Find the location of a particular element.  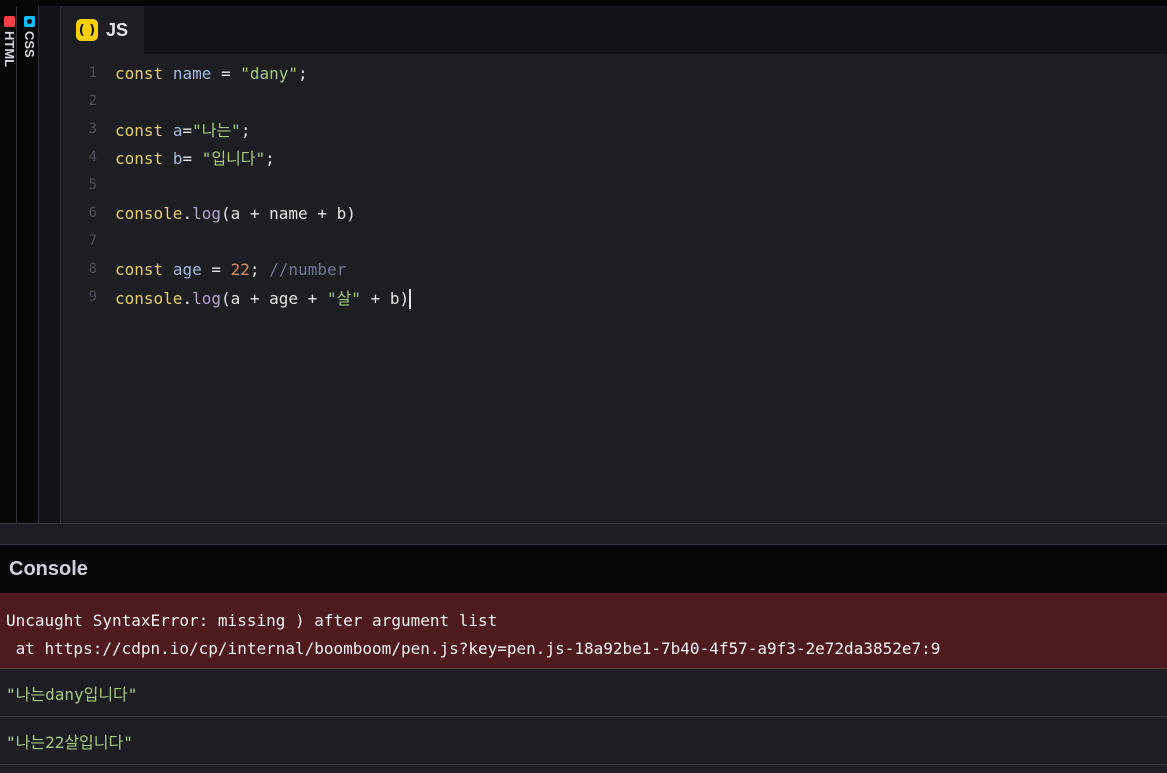

code-token: name is located at coordinates (192, 73).